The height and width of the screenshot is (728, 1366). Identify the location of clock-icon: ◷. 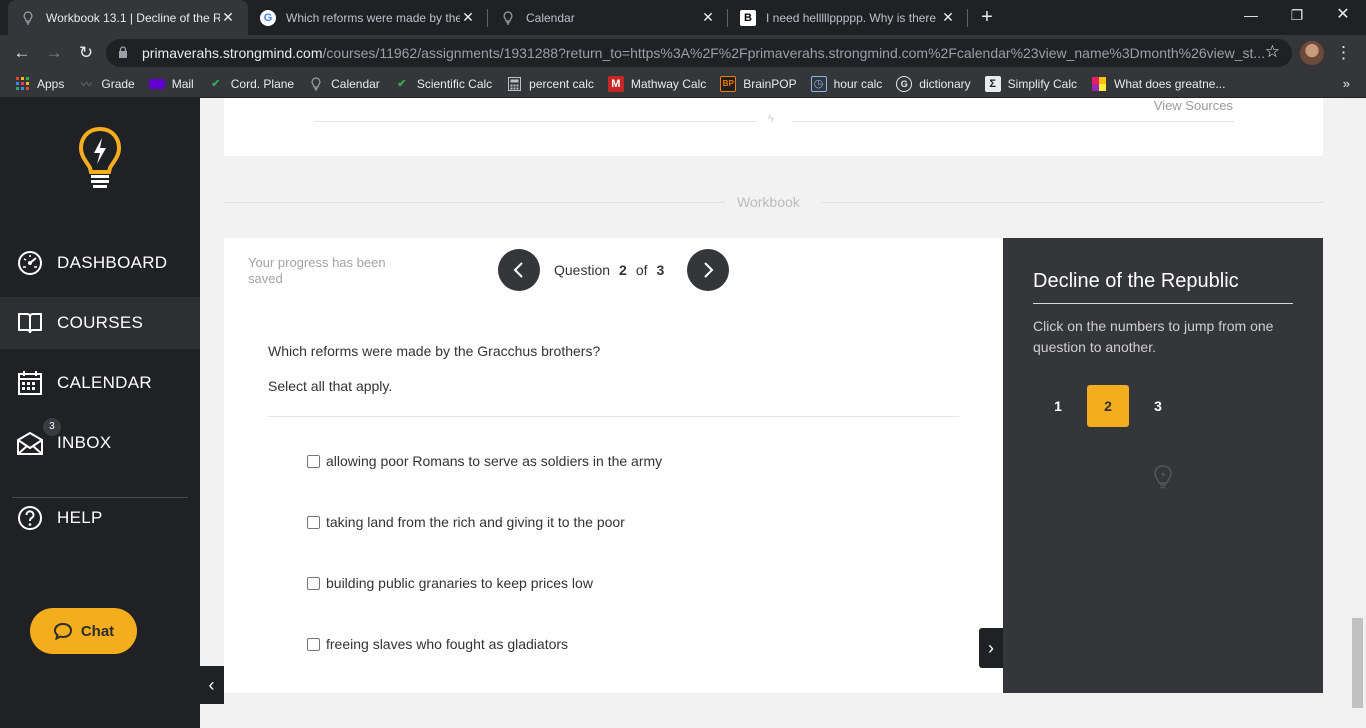
(818, 83).